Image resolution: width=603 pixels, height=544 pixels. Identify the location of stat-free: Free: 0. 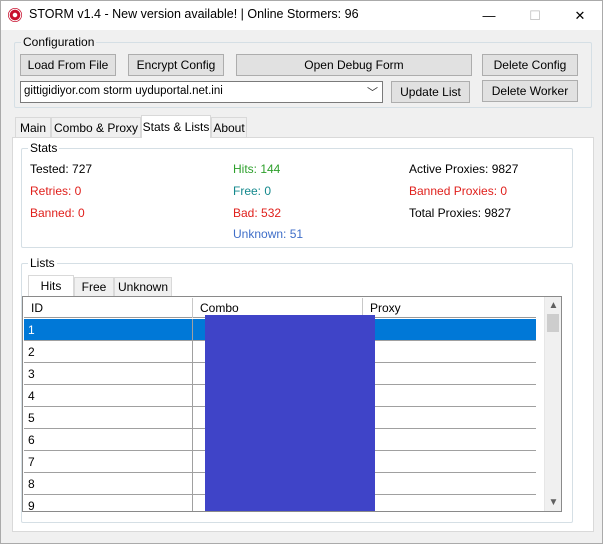
(252, 191).